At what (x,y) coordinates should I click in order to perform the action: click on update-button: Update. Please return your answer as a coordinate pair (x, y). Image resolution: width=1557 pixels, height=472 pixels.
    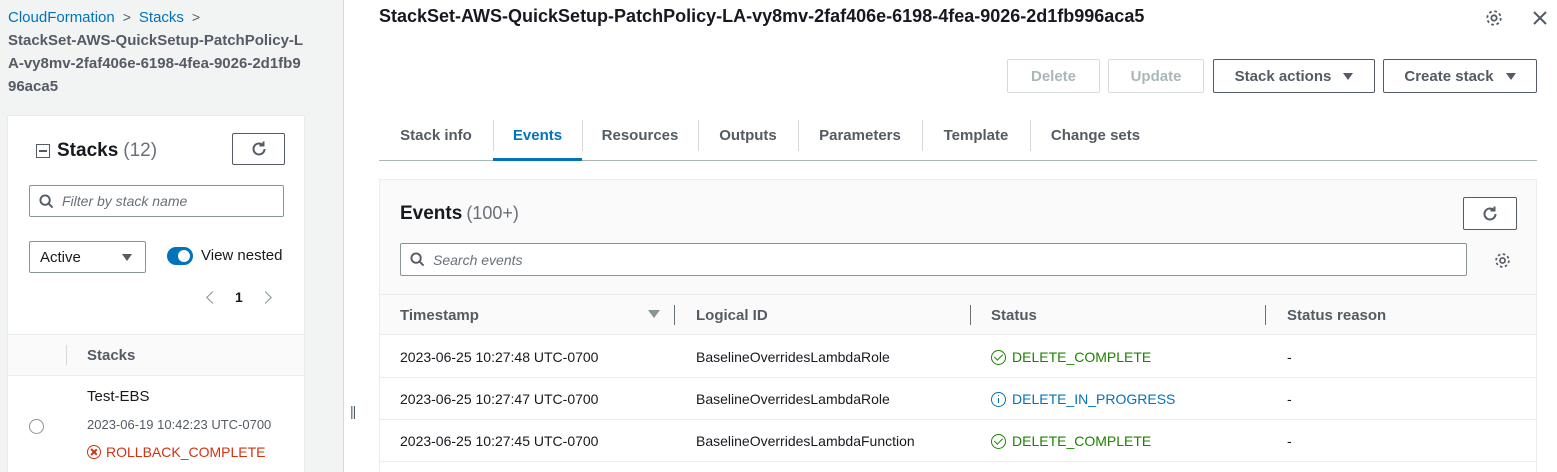
    Looking at the image, I should click on (1156, 76).